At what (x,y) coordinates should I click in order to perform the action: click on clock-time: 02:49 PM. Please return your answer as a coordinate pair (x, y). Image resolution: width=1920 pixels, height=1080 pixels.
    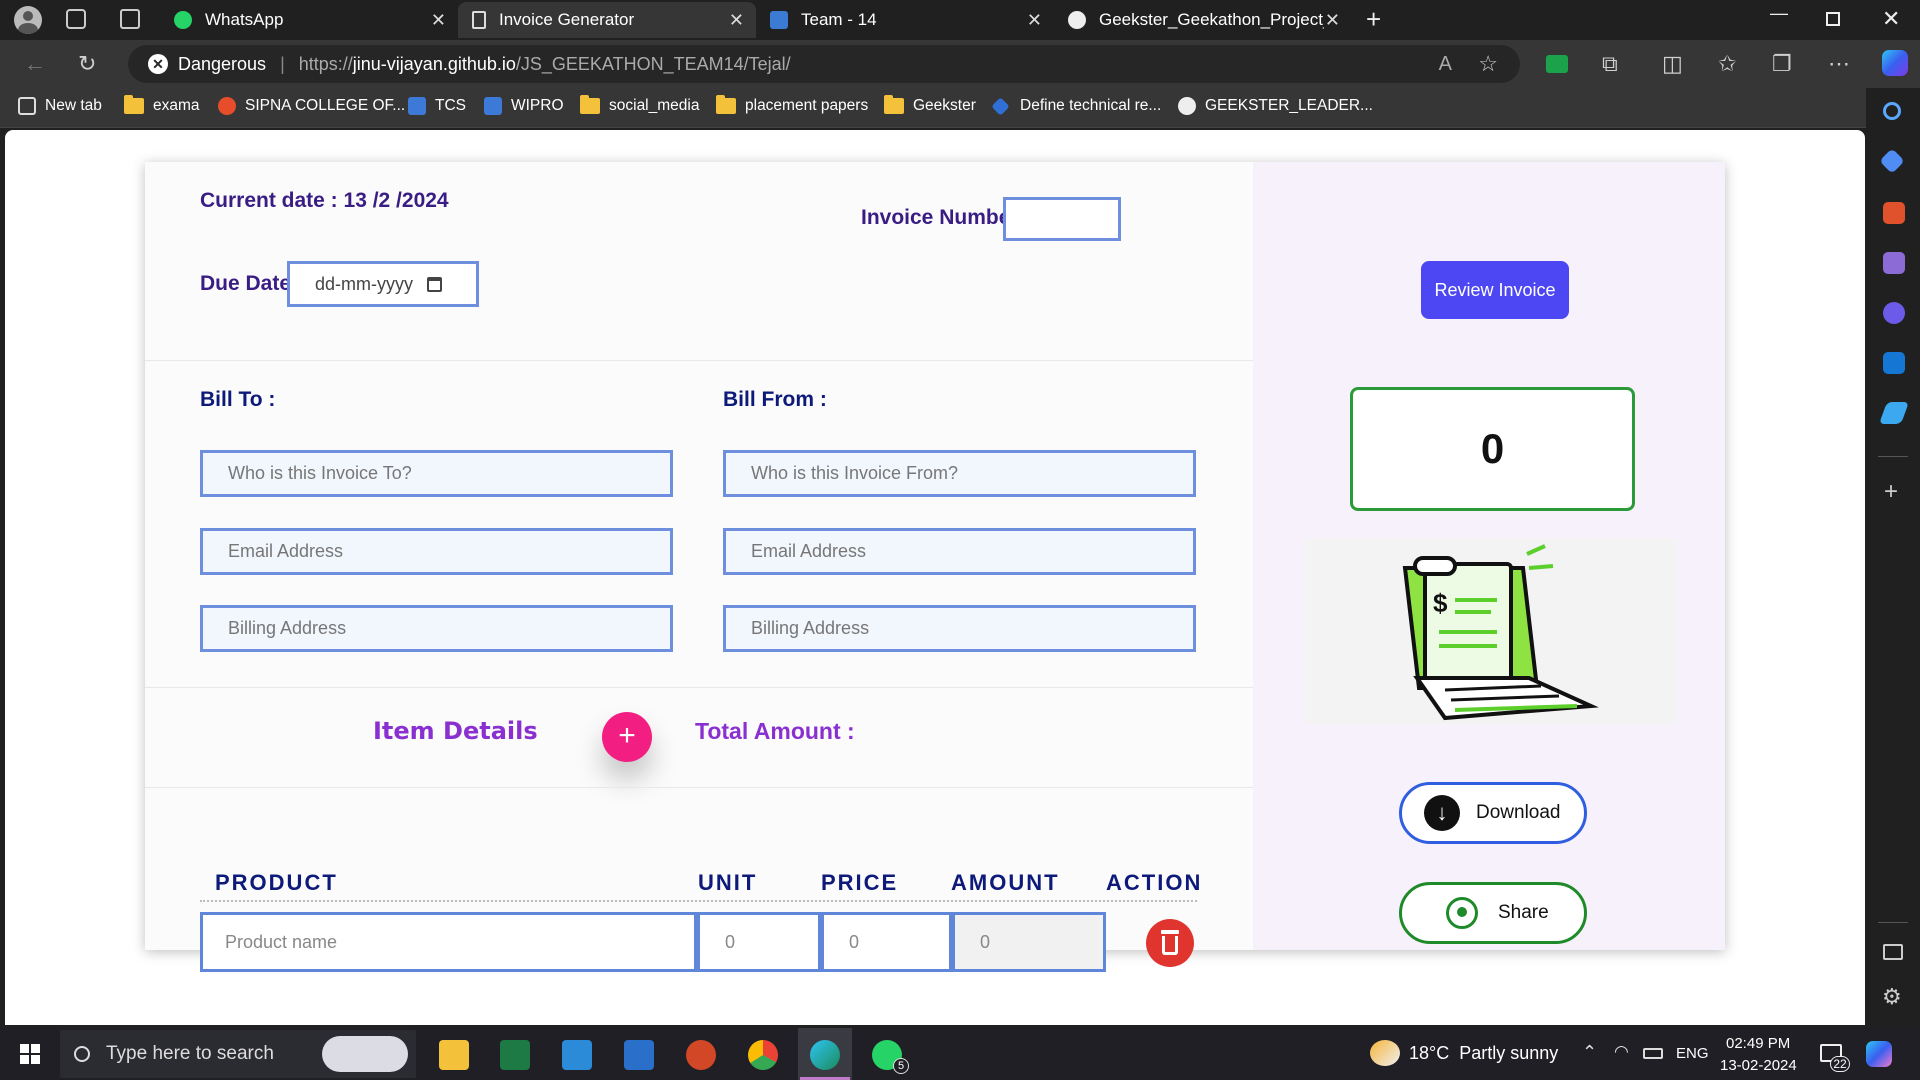
    Looking at the image, I should click on (1758, 1043).